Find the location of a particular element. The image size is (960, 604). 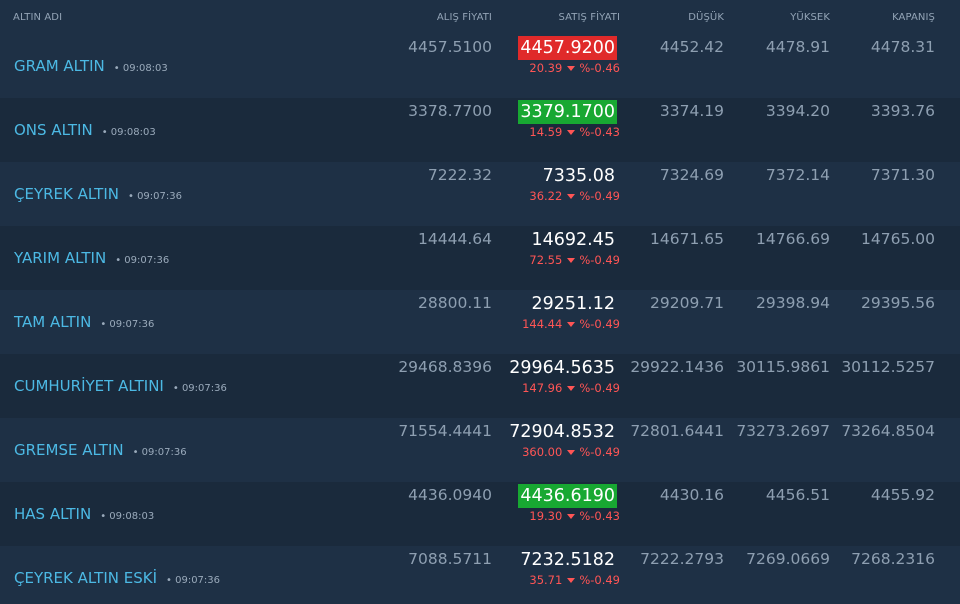

change-info: 72.55 %-0.49 is located at coordinates (574, 260).